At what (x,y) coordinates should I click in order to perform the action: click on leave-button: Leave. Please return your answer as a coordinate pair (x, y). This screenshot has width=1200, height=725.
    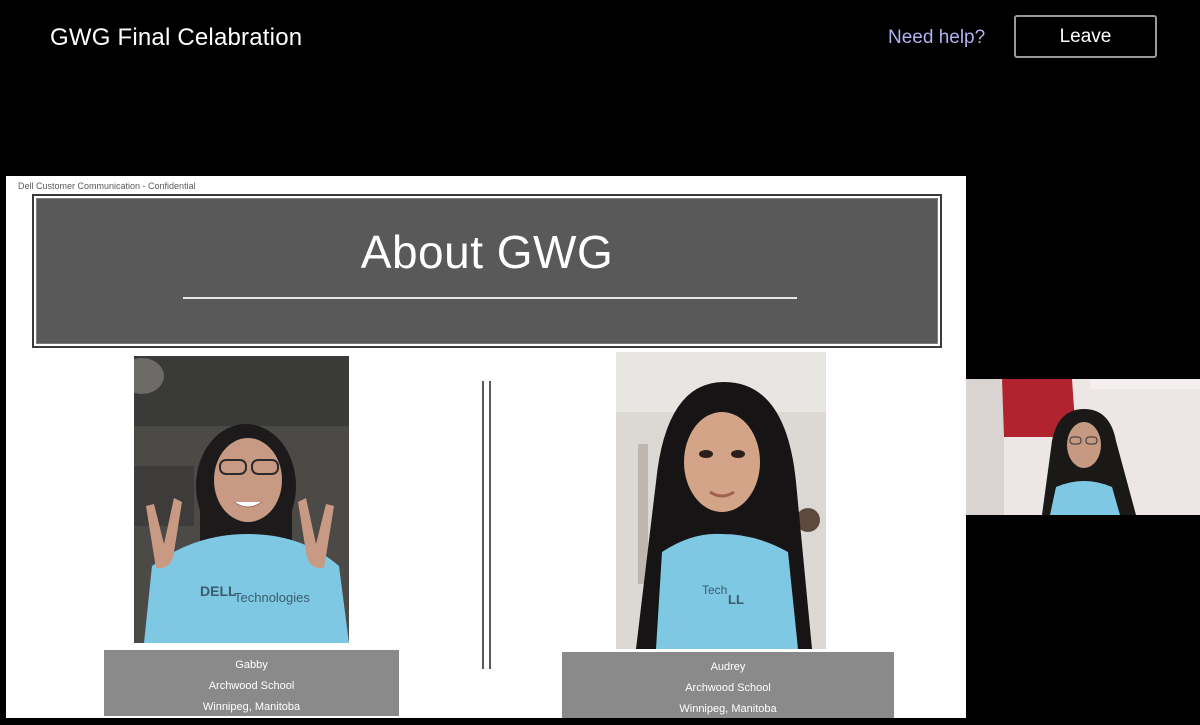
    Looking at the image, I should click on (1085, 36).